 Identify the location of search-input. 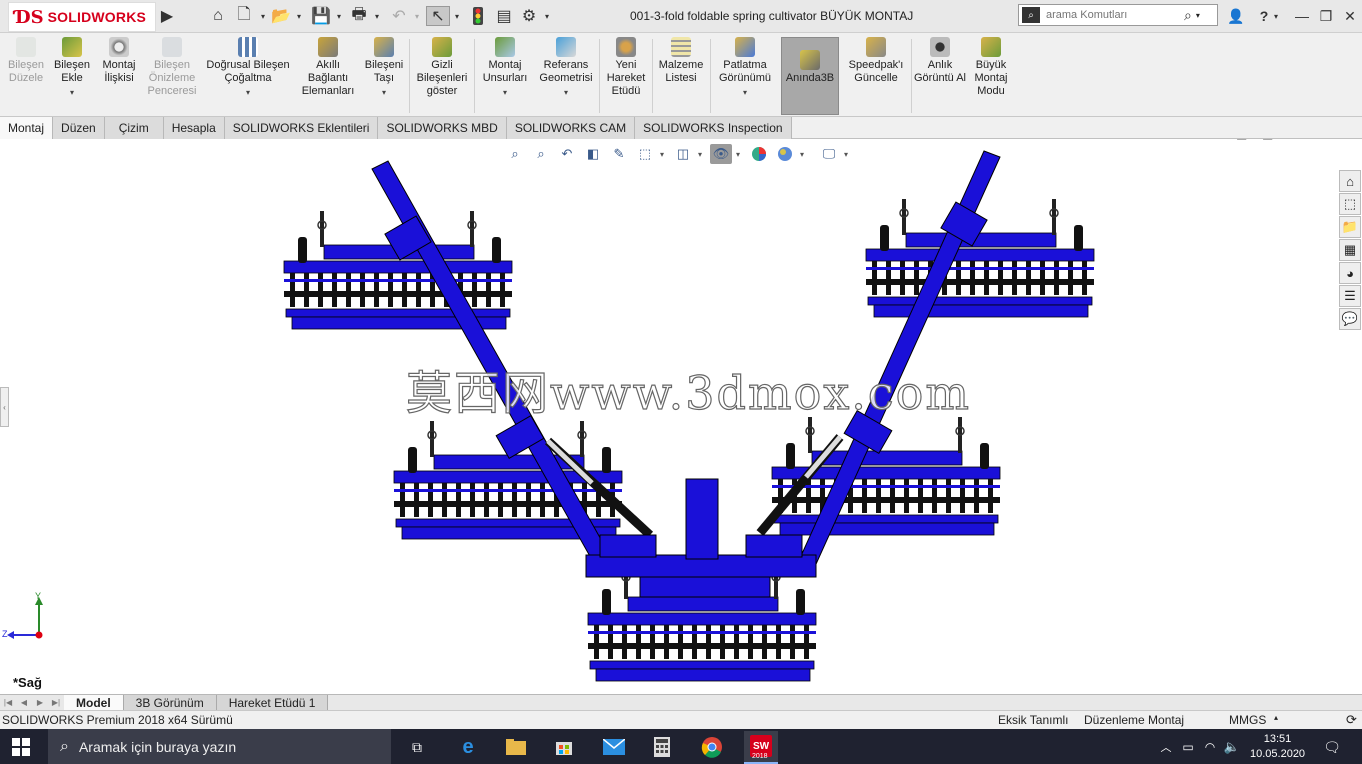
(1110, 15).